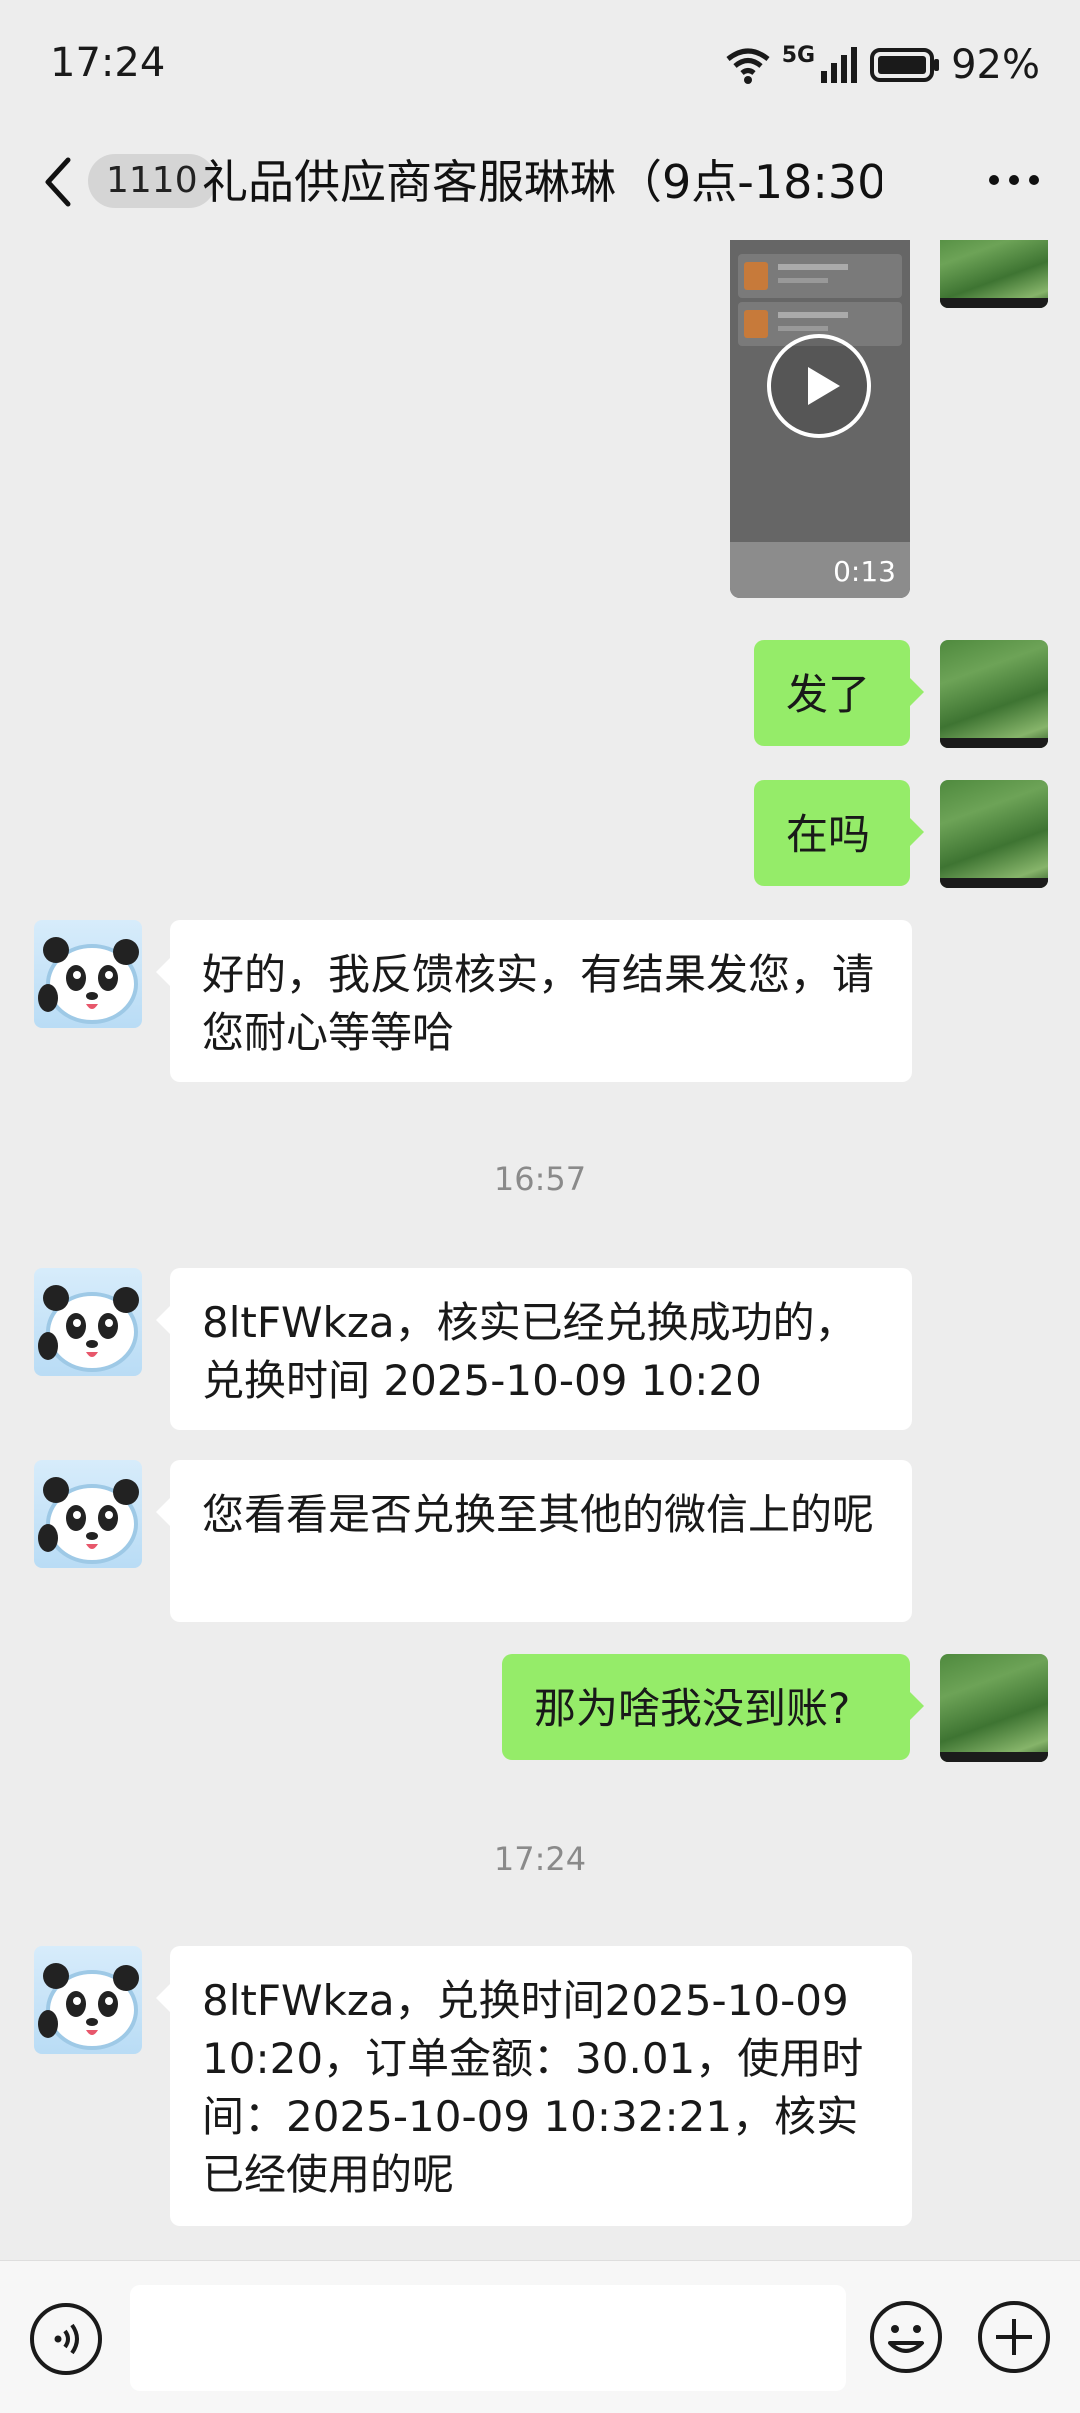 The height and width of the screenshot is (2413, 1080). I want to click on chat-title: 礼品供应商客服琳琳（9点-18:30, so click(542, 182).